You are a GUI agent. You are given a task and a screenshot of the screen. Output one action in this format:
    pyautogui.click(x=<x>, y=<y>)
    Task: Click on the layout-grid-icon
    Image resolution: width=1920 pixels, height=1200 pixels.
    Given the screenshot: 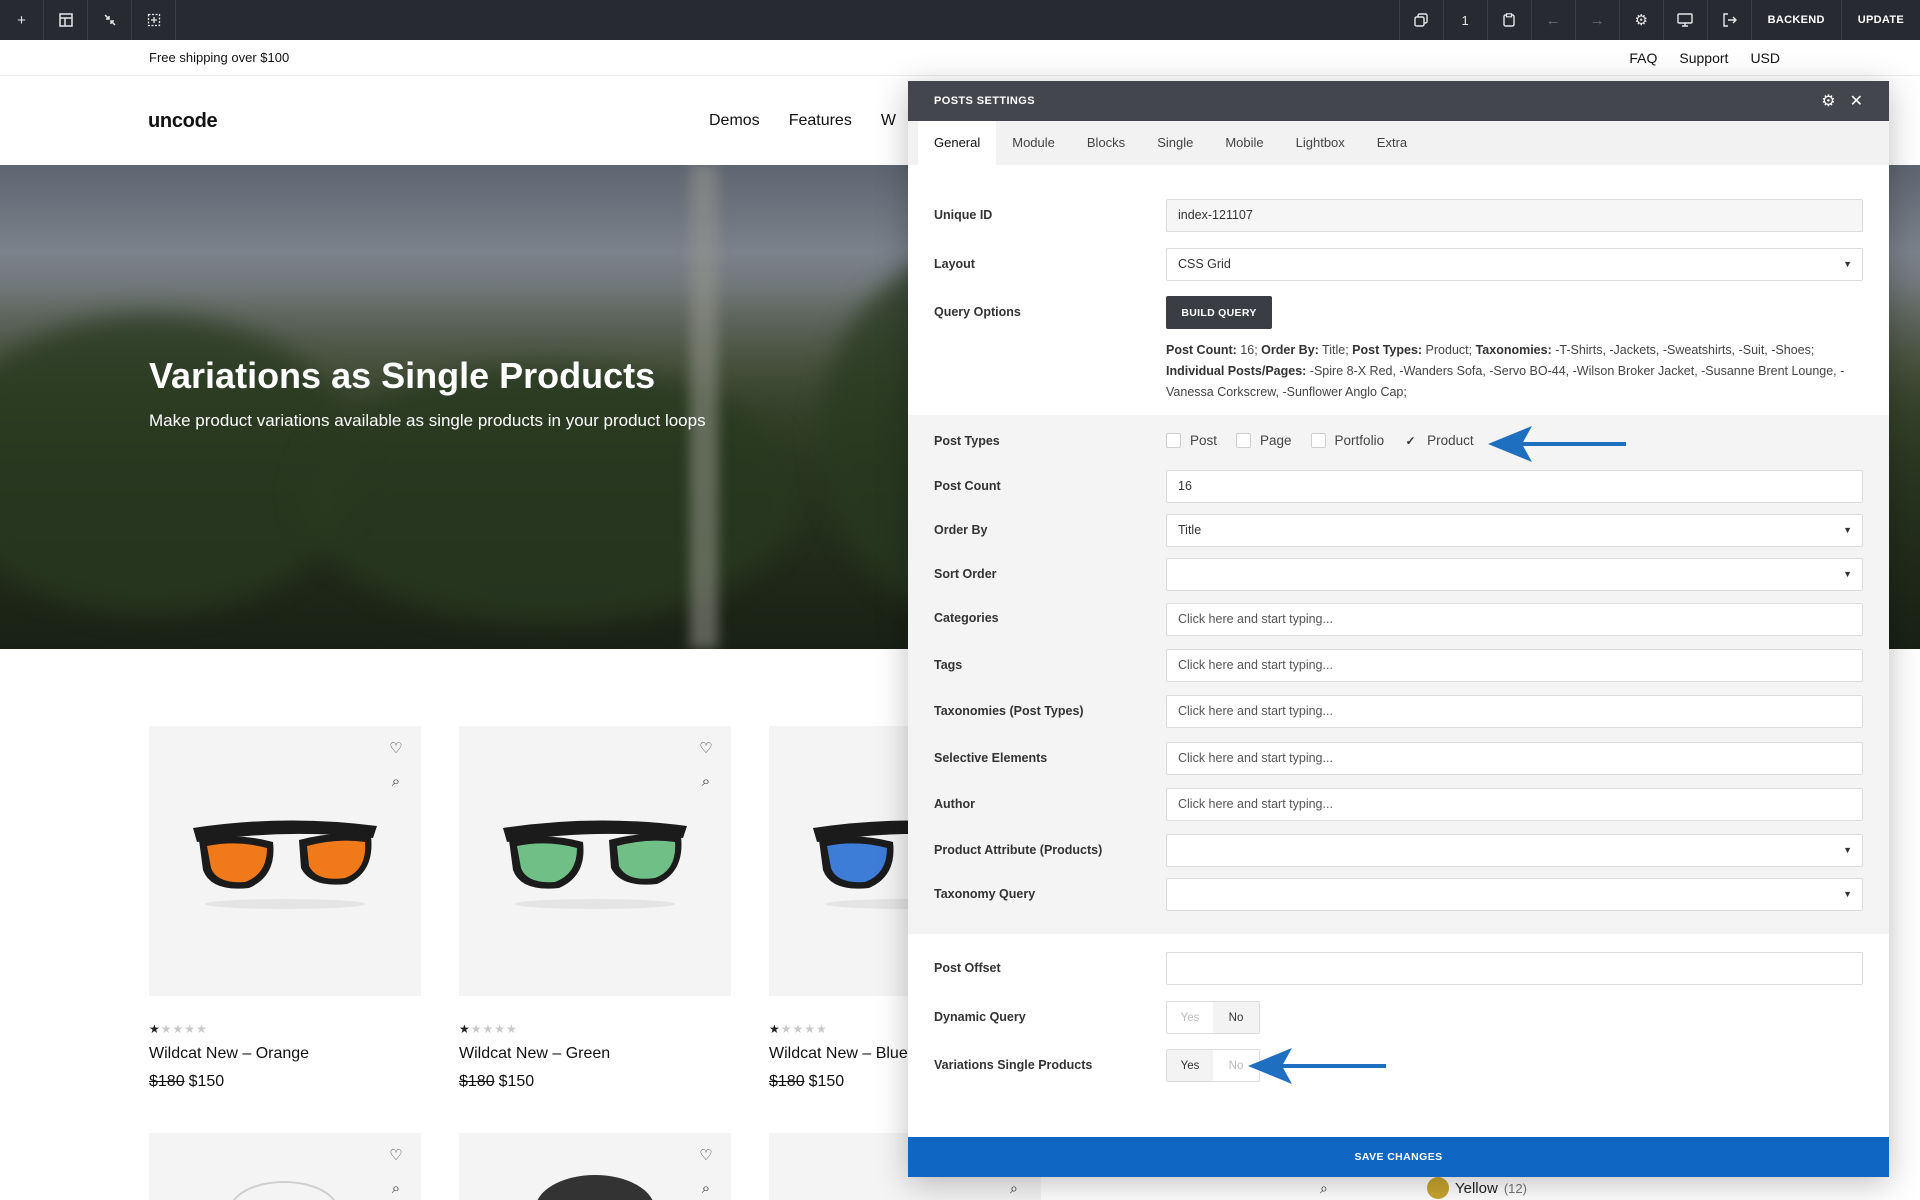 What is the action you would take?
    pyautogui.click(x=66, y=20)
    